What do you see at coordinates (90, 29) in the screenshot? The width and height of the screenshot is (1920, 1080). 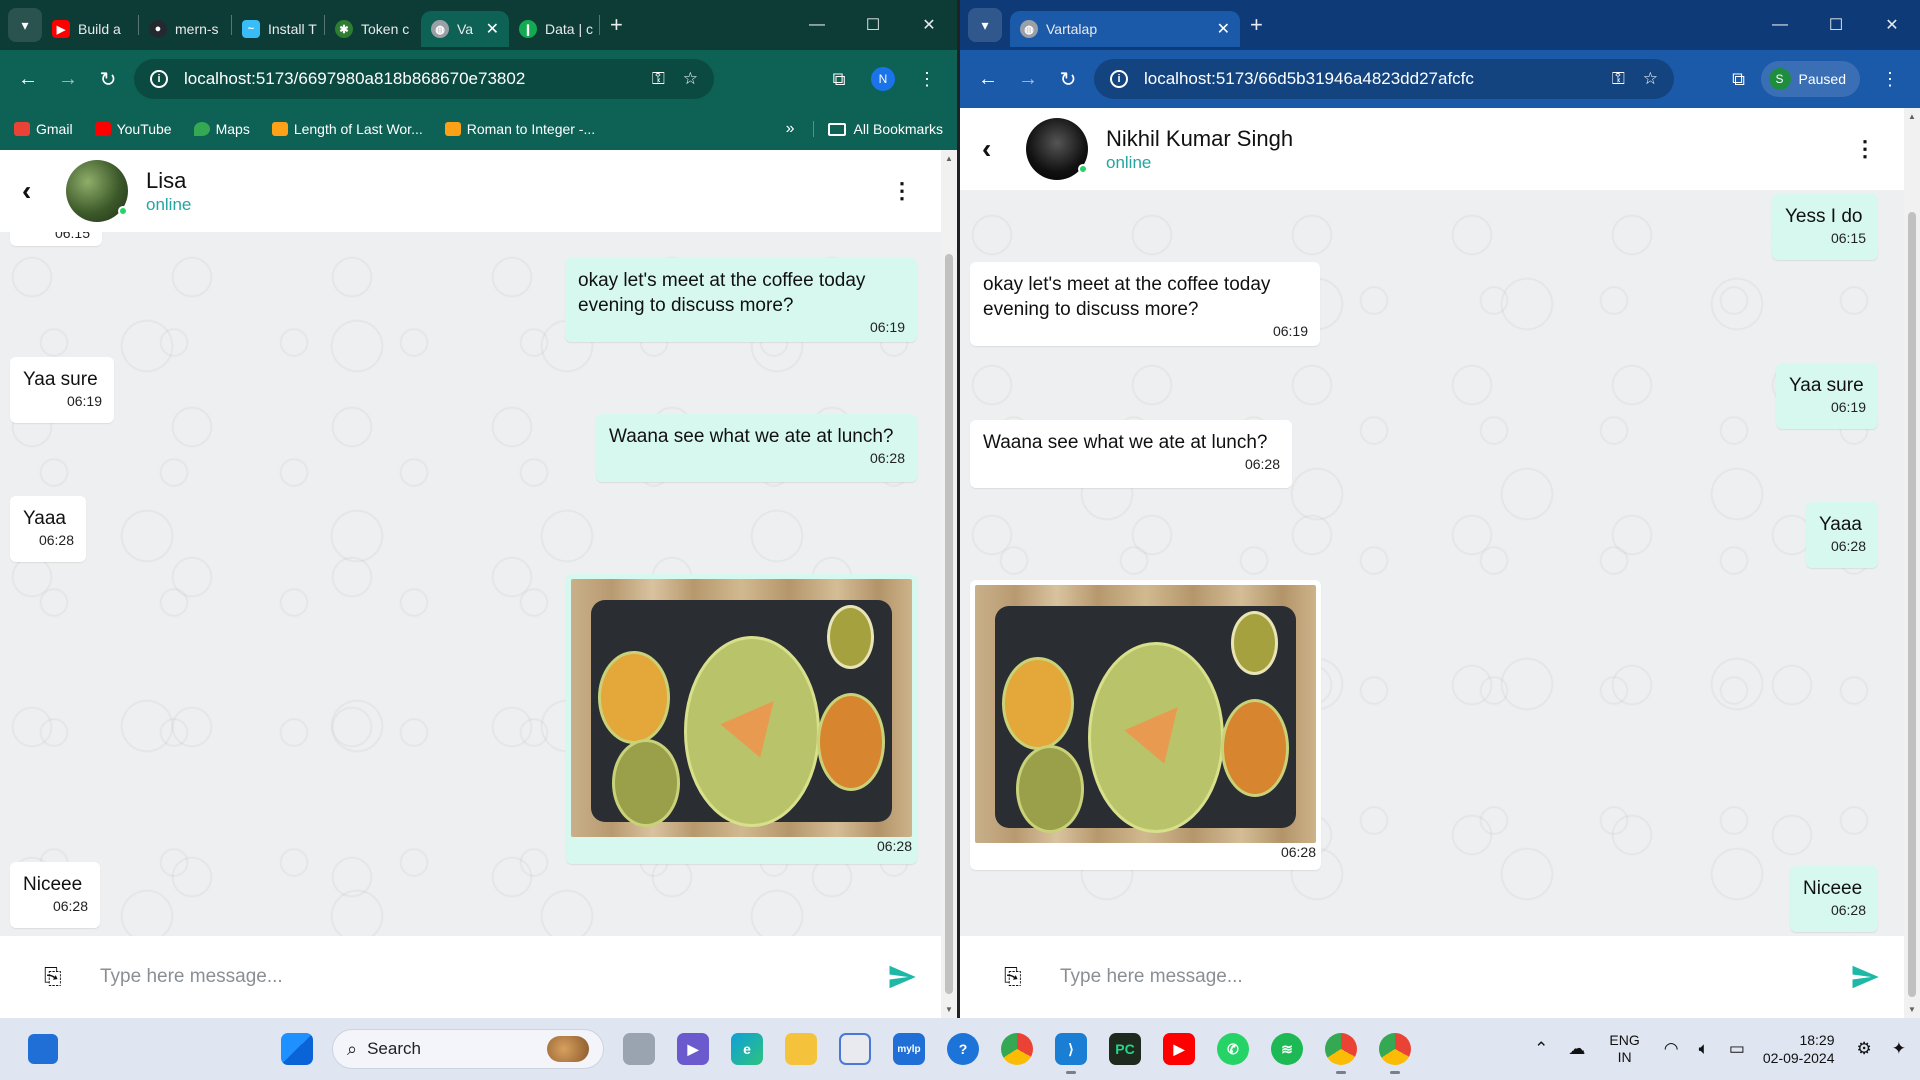 I see `tab-build: ▶ Build a` at bounding box center [90, 29].